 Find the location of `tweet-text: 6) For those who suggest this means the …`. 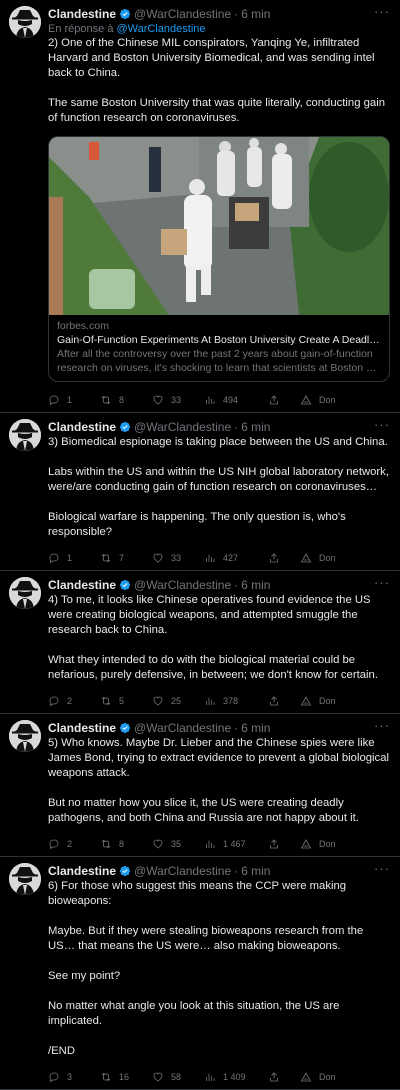

tweet-text: 6) For those who suggest this means the … is located at coordinates (219, 969).